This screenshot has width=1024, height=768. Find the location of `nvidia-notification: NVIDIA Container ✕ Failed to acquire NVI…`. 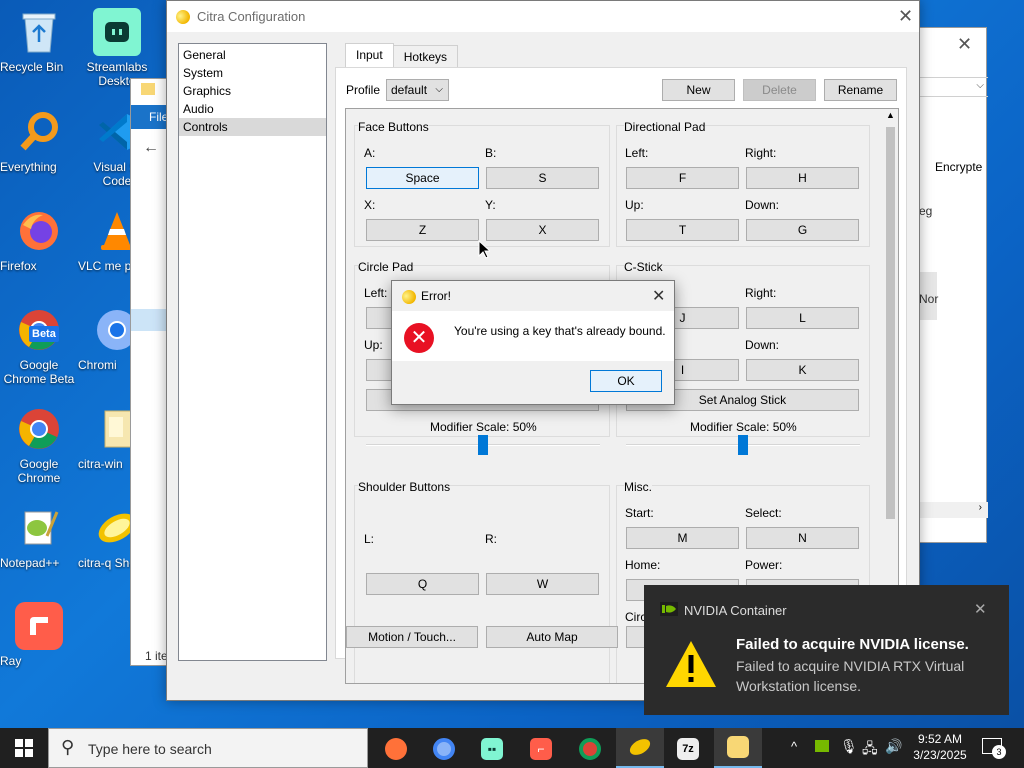

nvidia-notification: NVIDIA Container ✕ Failed to acquire NVI… is located at coordinates (826, 650).